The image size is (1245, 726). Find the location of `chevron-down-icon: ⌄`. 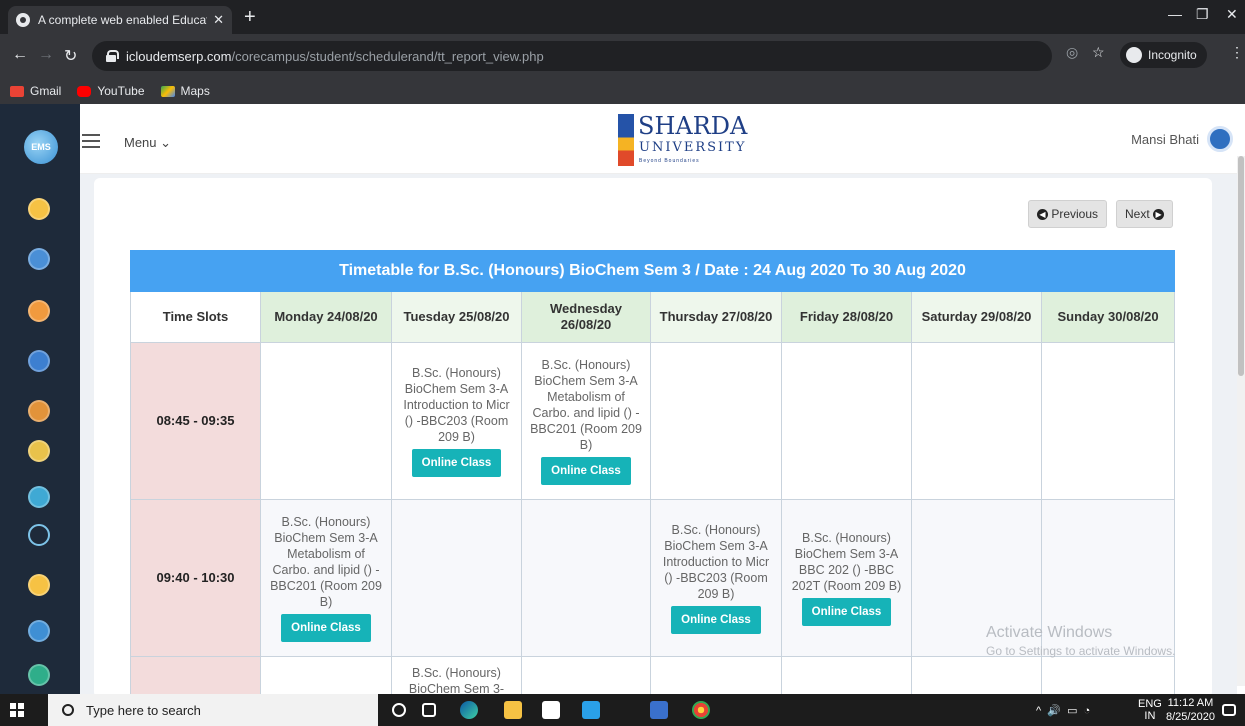

chevron-down-icon: ⌄ is located at coordinates (166, 142).